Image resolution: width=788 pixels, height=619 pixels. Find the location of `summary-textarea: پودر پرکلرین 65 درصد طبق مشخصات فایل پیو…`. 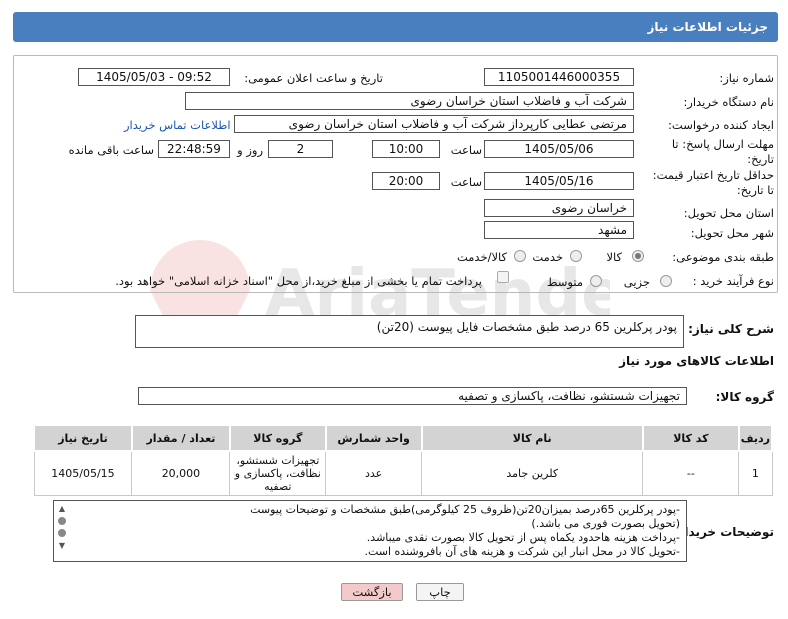

summary-textarea: پودر پرکلرین 65 درصد طبق مشخصات فایل پیو… is located at coordinates (409, 331).